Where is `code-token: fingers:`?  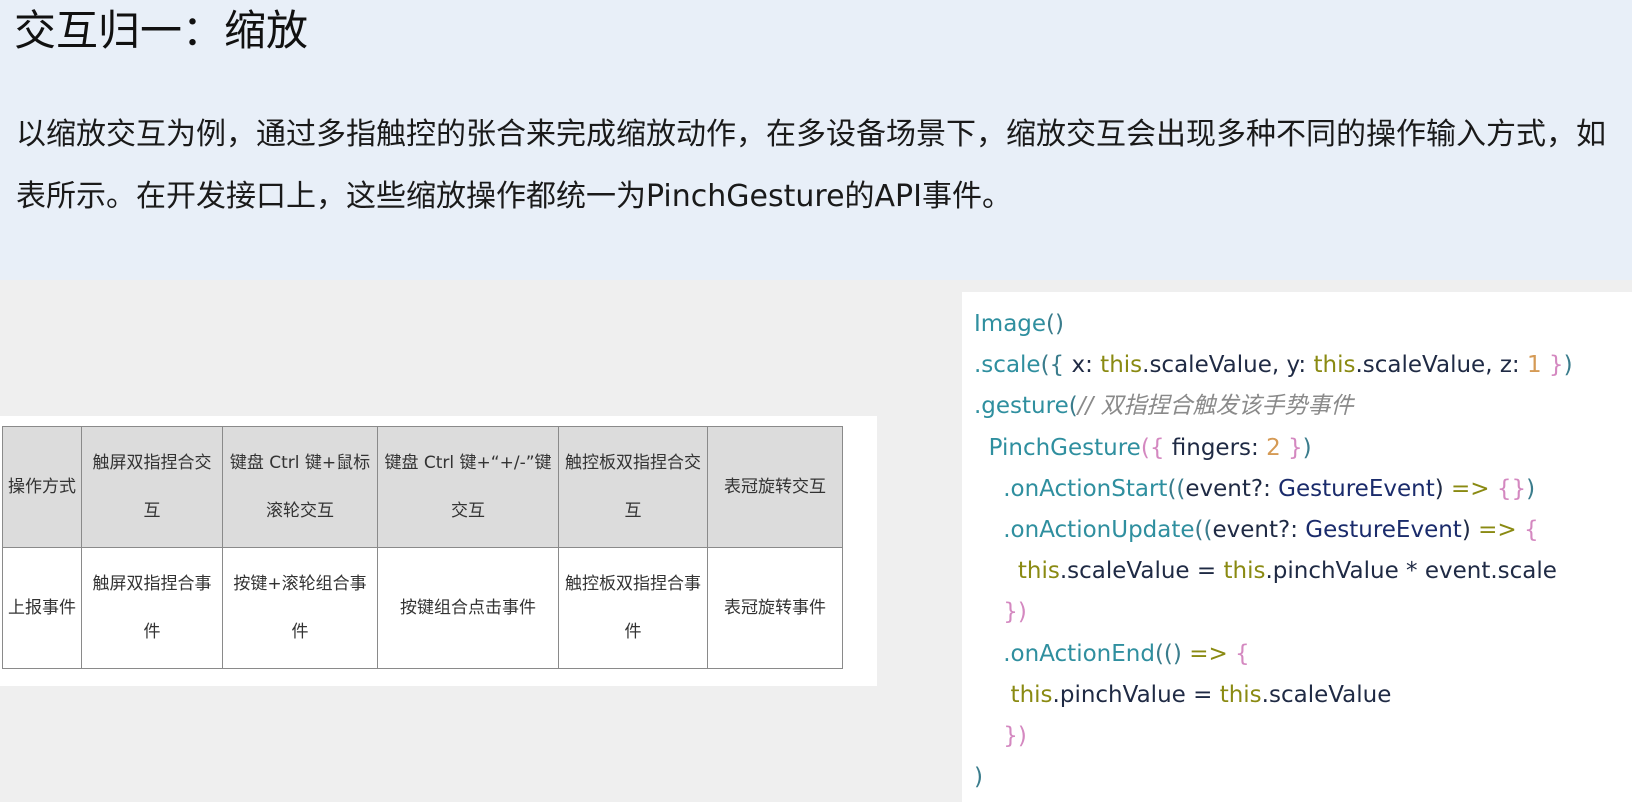
code-token: fingers: is located at coordinates (1215, 447).